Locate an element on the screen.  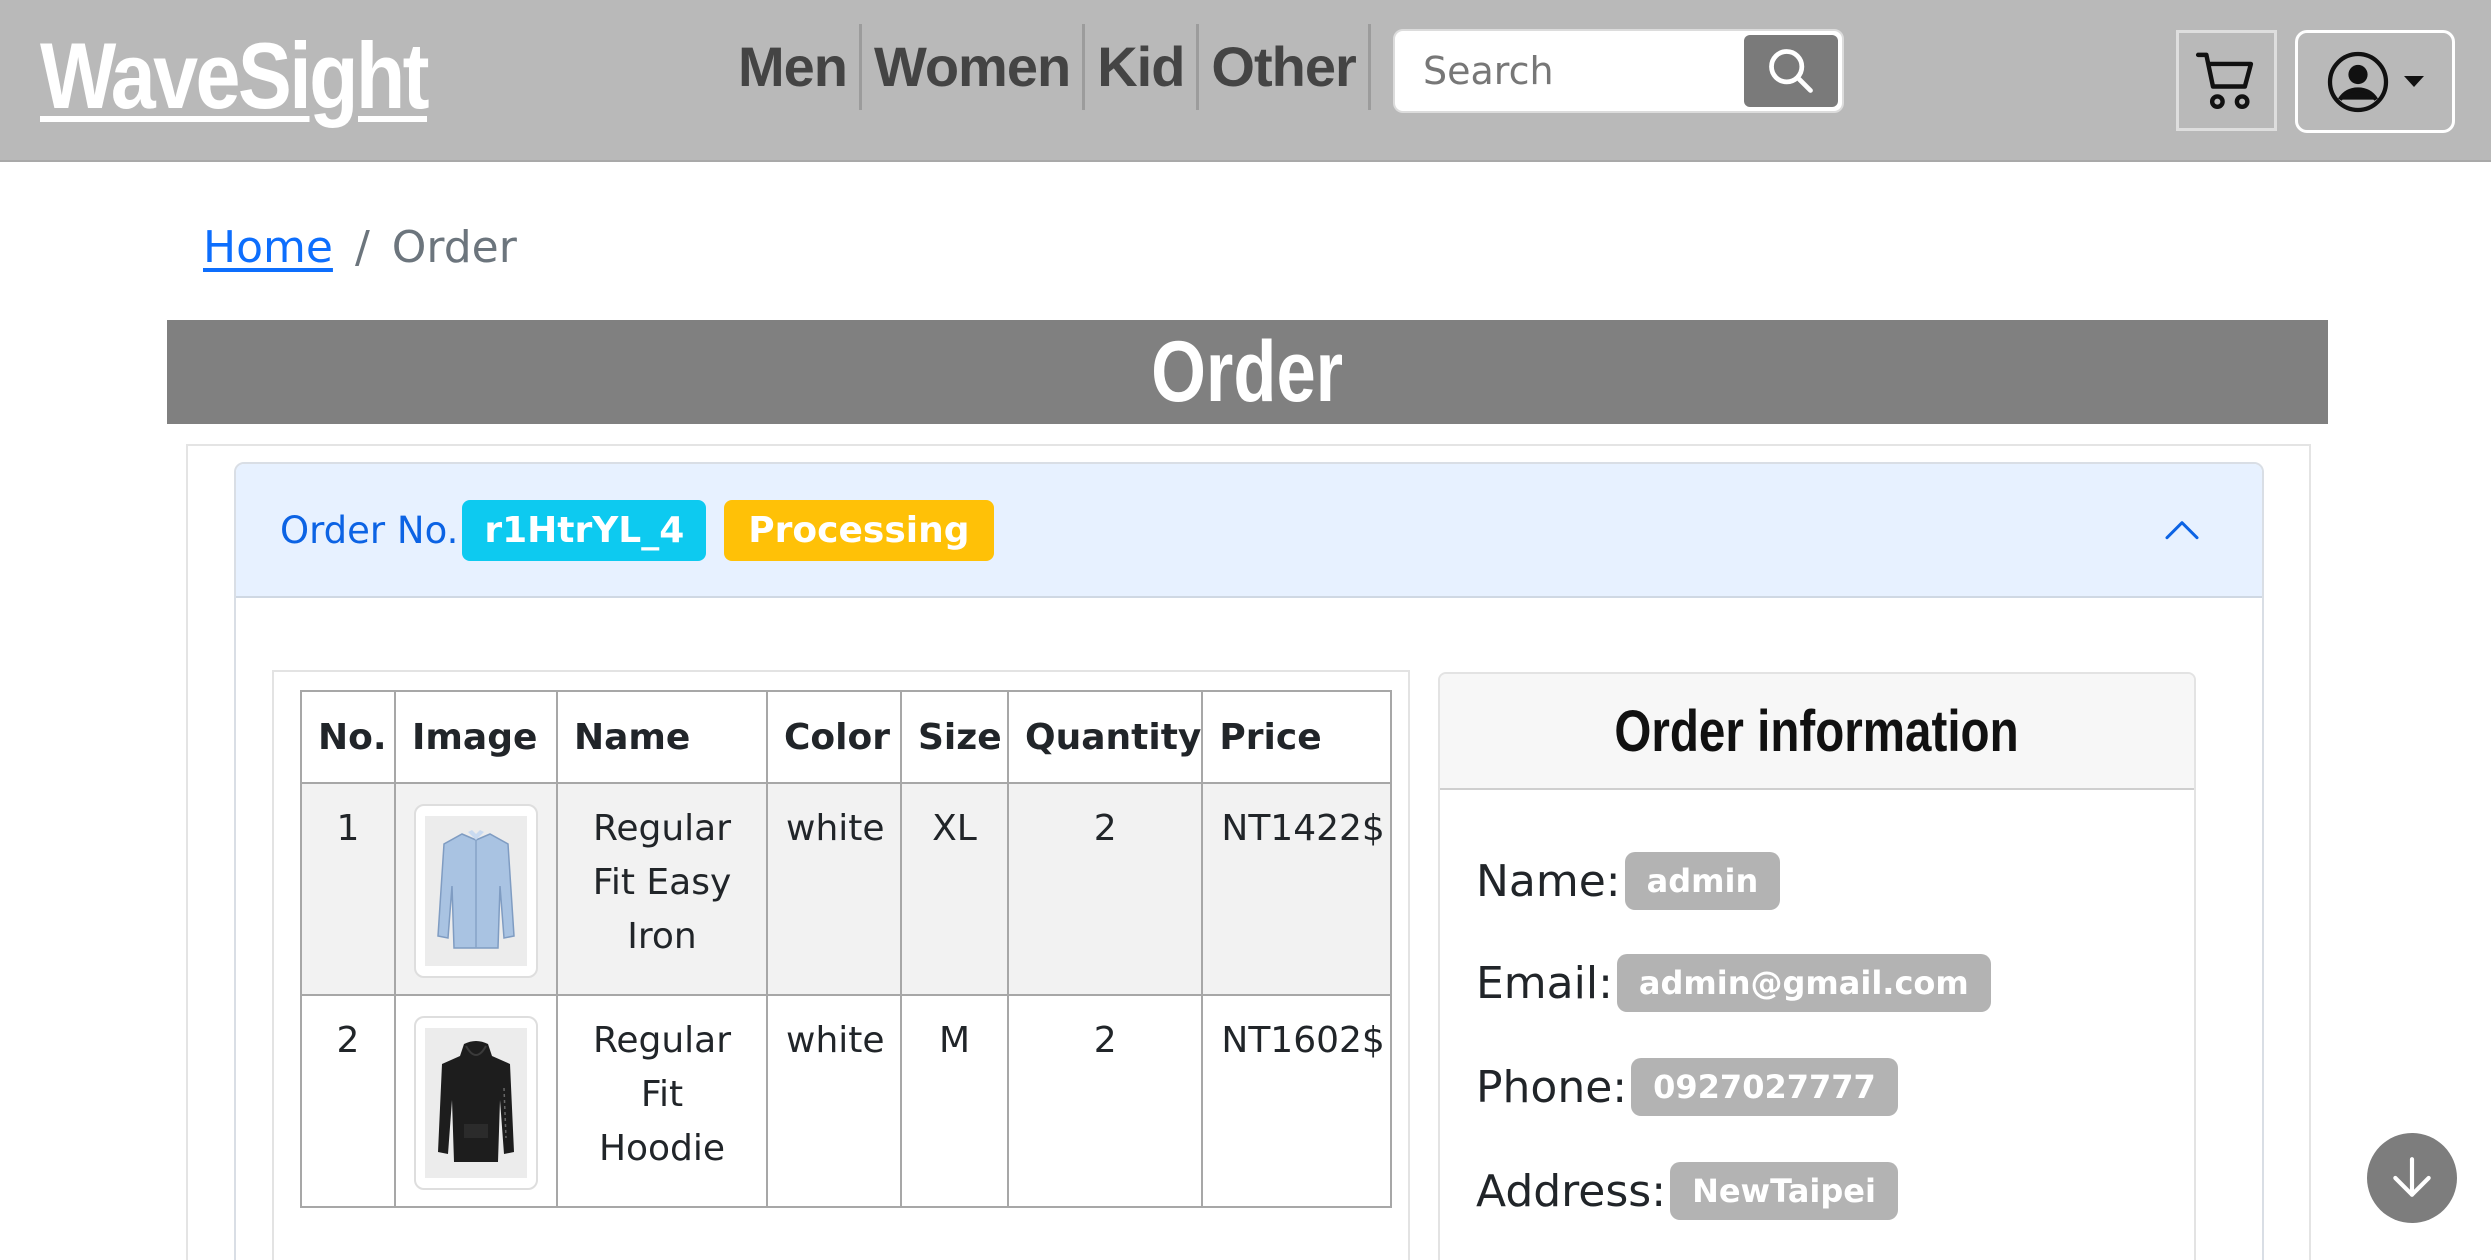
info-row-name: Name: admin is located at coordinates (1628, 881).